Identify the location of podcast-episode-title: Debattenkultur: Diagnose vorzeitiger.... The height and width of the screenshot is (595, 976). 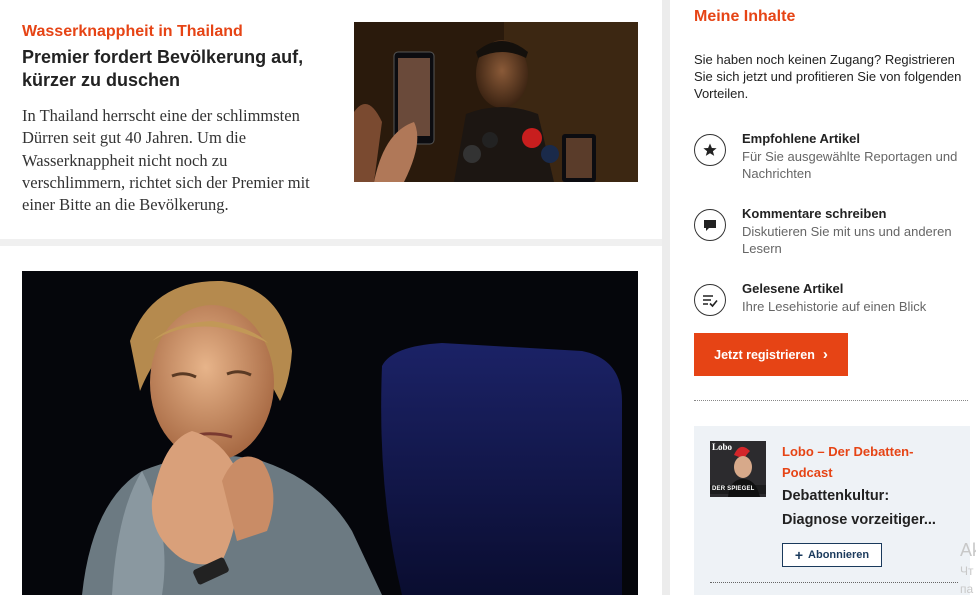
(870, 508).